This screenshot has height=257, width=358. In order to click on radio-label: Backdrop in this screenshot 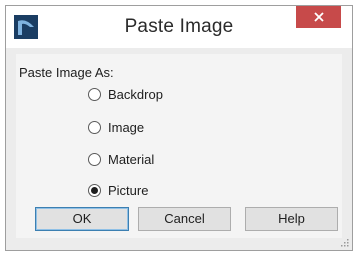, I will do `click(135, 94)`.